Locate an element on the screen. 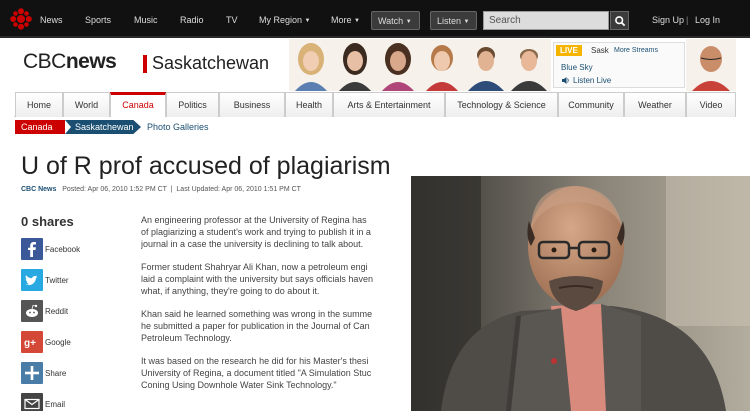 The width and height of the screenshot is (750, 411). tab-politics: Politics is located at coordinates (192, 104).